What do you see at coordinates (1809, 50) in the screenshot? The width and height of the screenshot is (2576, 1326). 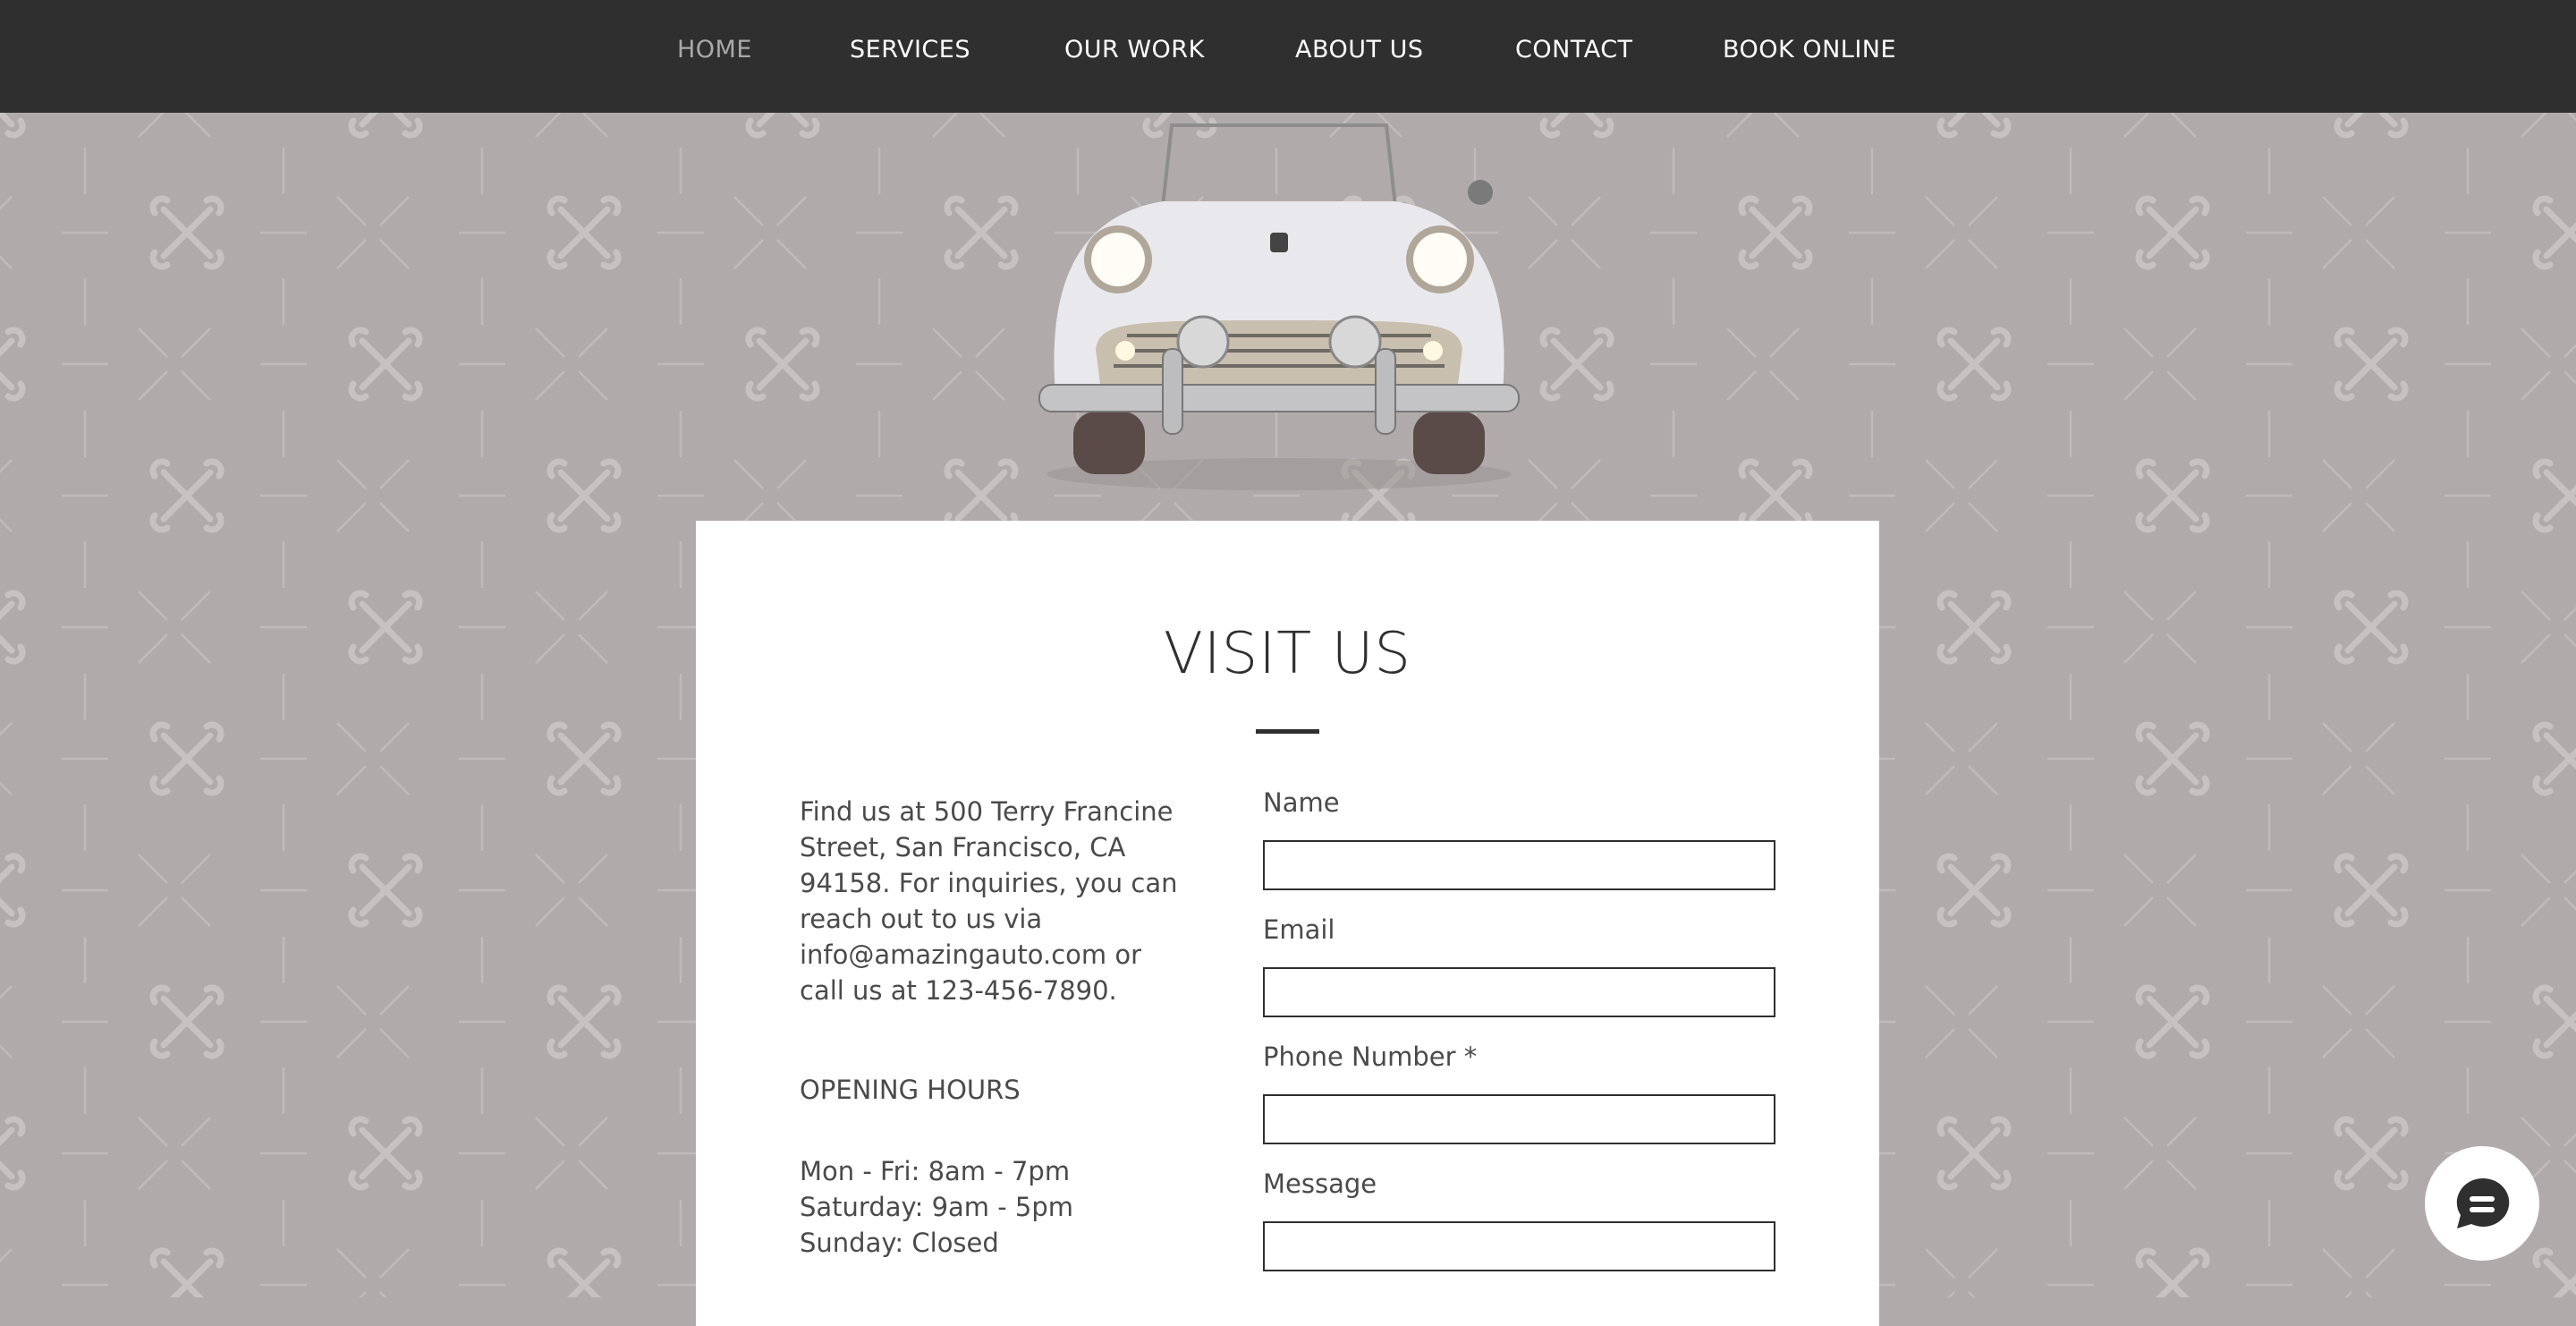 I see `nav-book-online: BOOK ONLINE` at bounding box center [1809, 50].